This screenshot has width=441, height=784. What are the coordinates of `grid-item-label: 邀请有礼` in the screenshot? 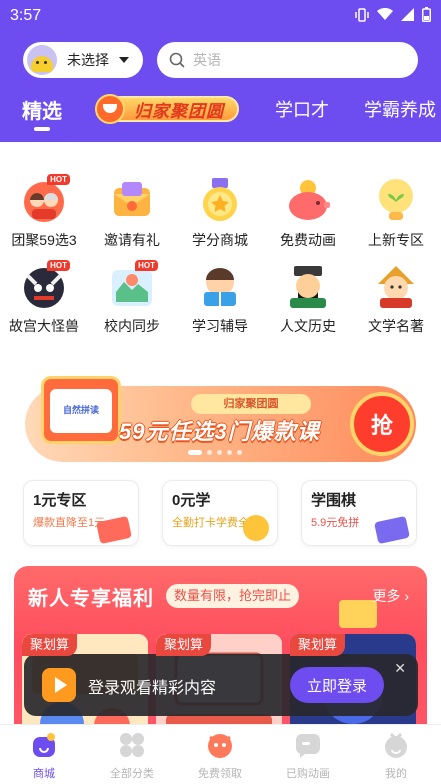 It's located at (132, 240).